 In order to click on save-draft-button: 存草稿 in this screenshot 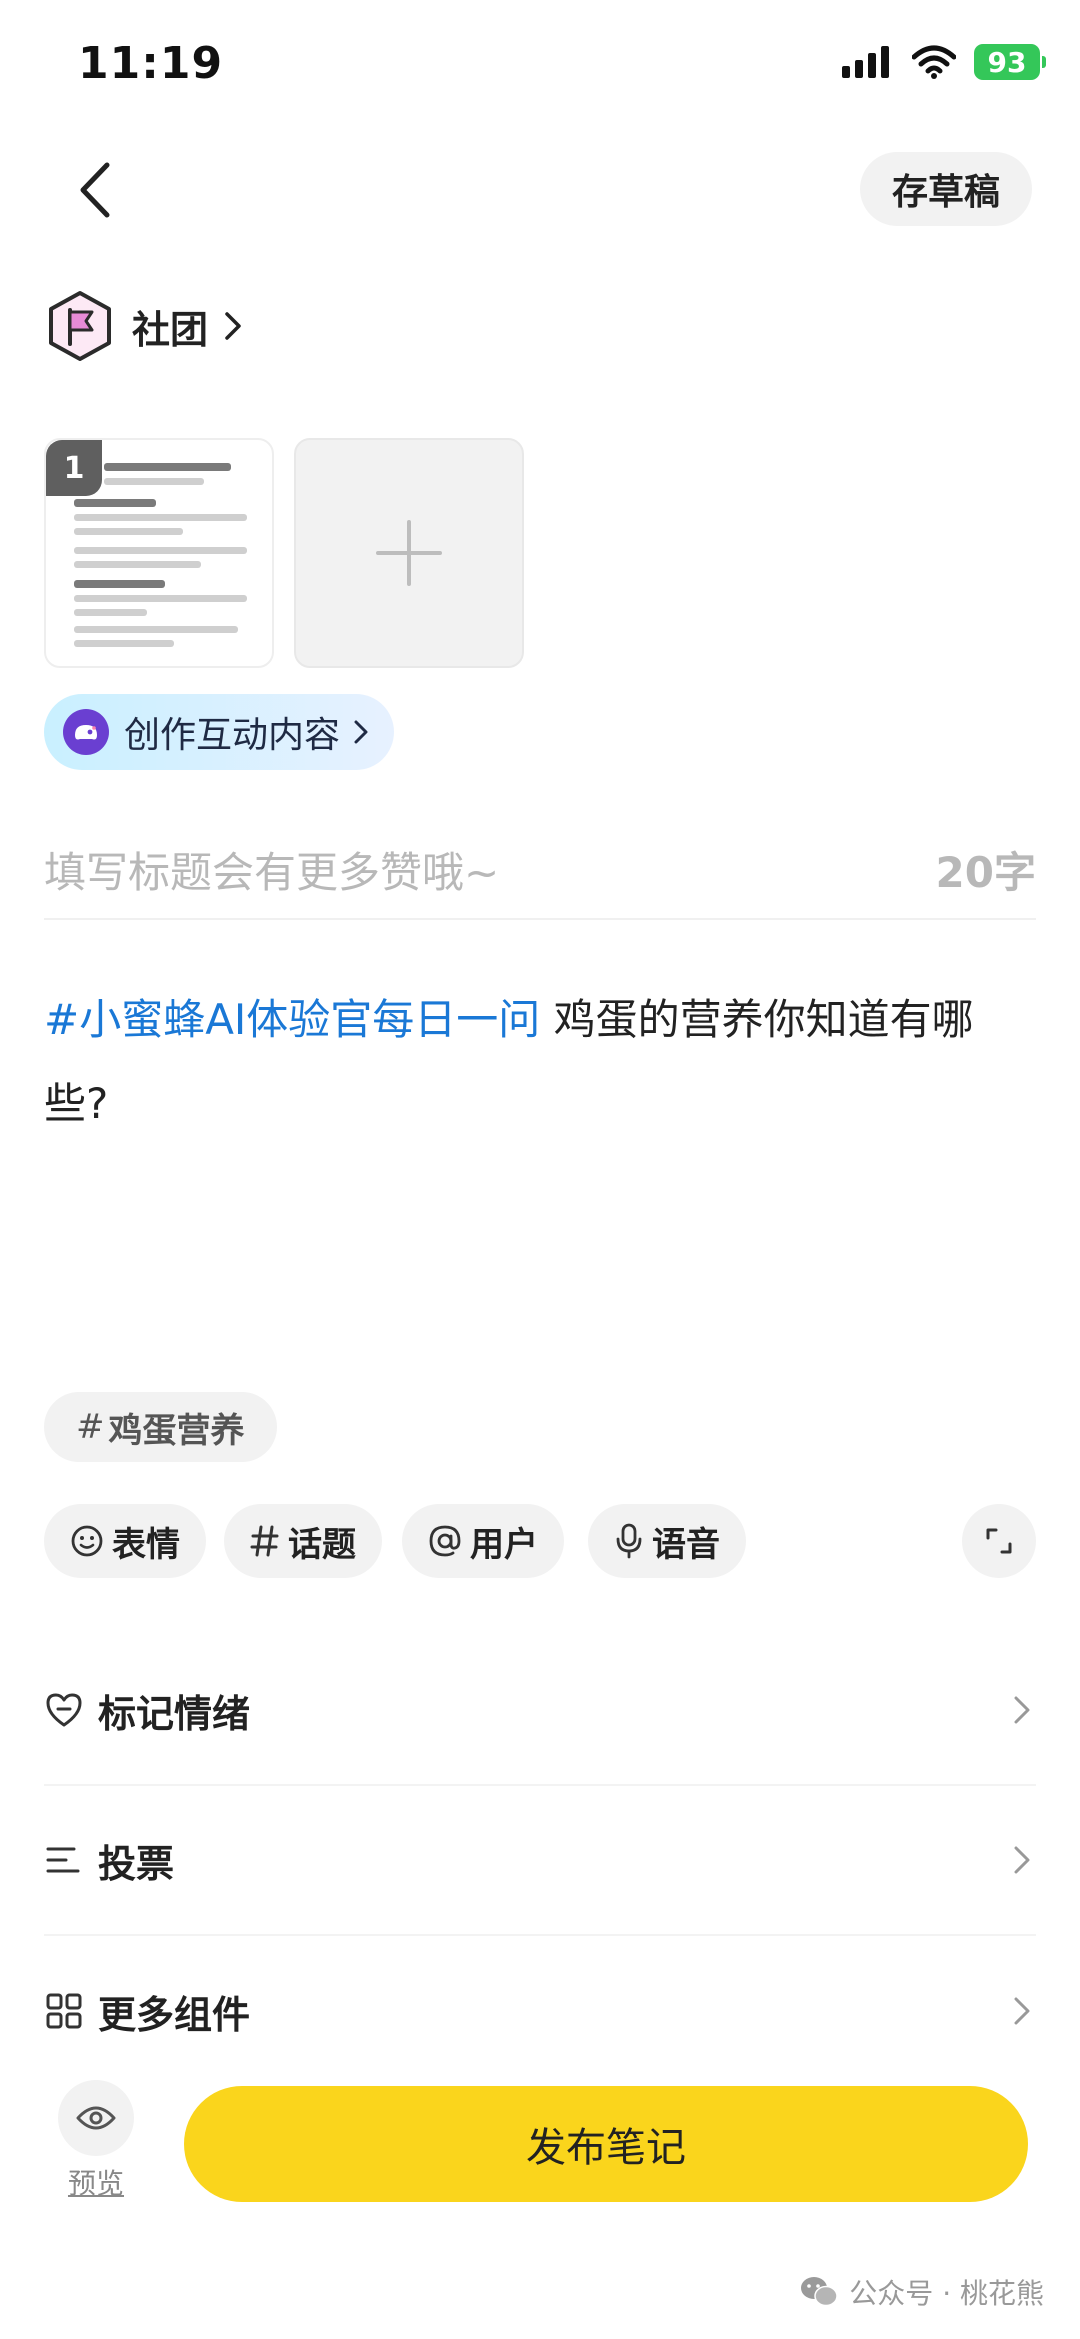, I will do `click(945, 189)`.